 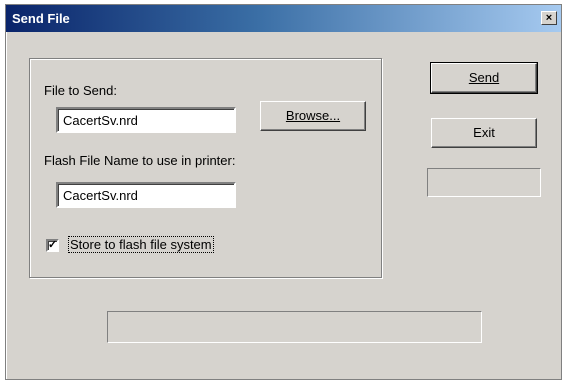 I want to click on flash-file-name-input: CacertSv.nrd, so click(x=146, y=195).